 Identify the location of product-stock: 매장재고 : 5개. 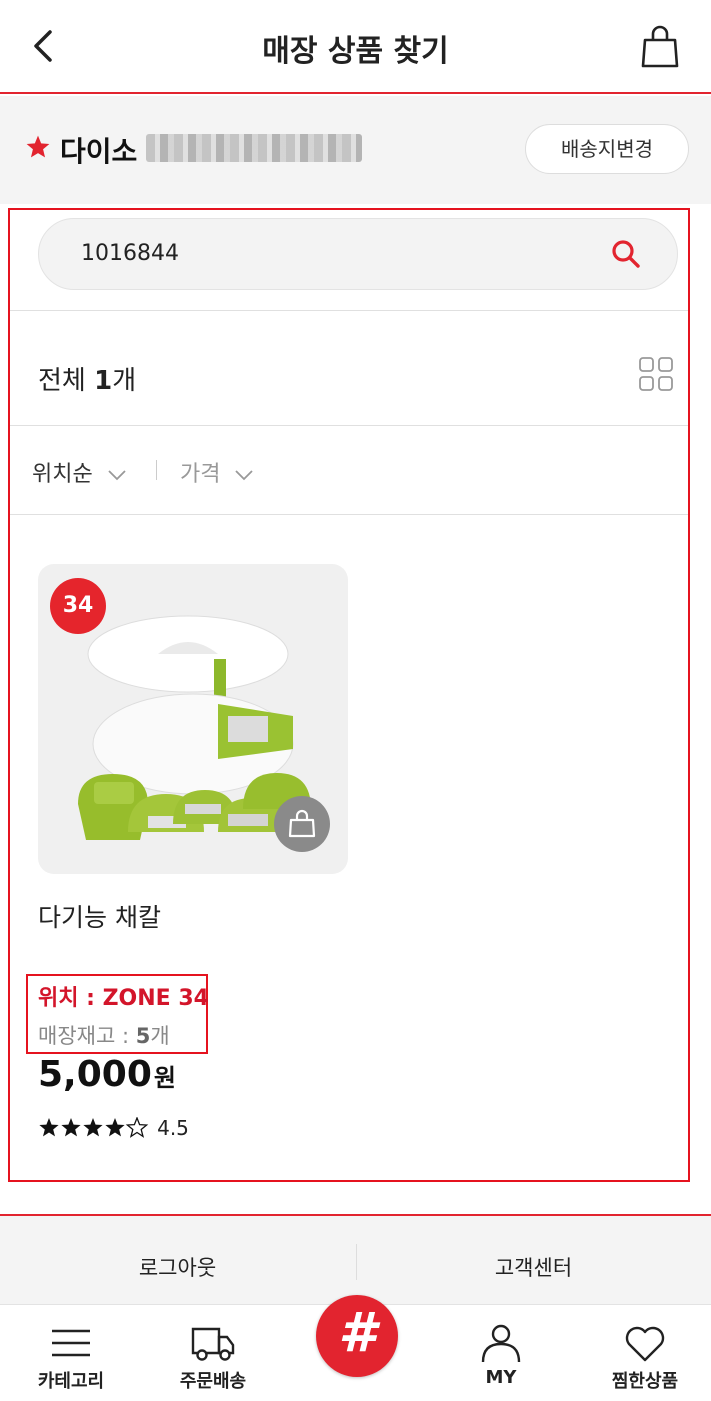
(104, 1035).